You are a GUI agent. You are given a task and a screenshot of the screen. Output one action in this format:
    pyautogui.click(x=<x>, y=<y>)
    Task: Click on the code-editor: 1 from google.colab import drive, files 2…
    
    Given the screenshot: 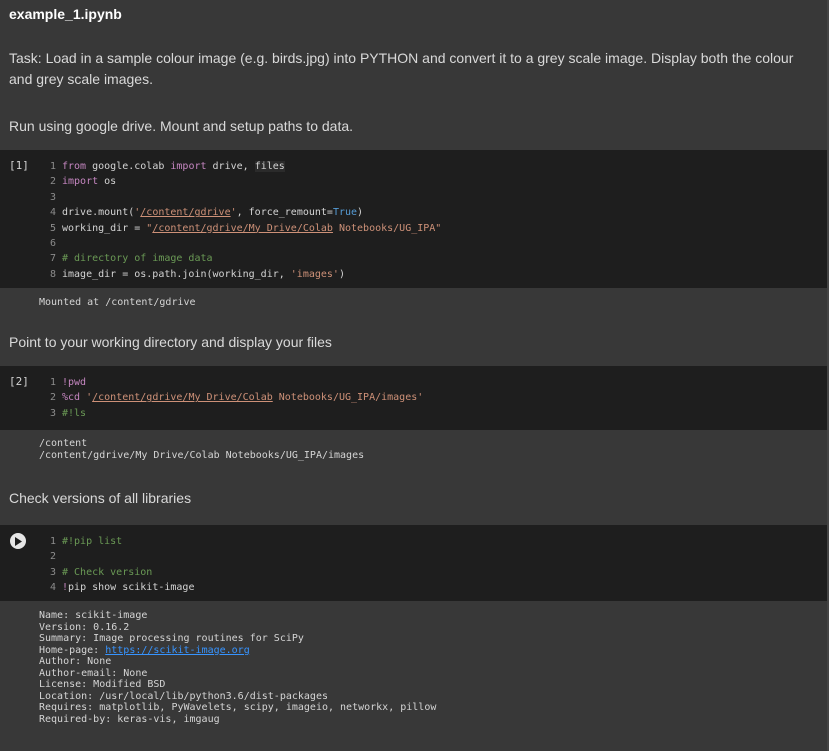 What is the action you would take?
    pyautogui.click(x=243, y=220)
    